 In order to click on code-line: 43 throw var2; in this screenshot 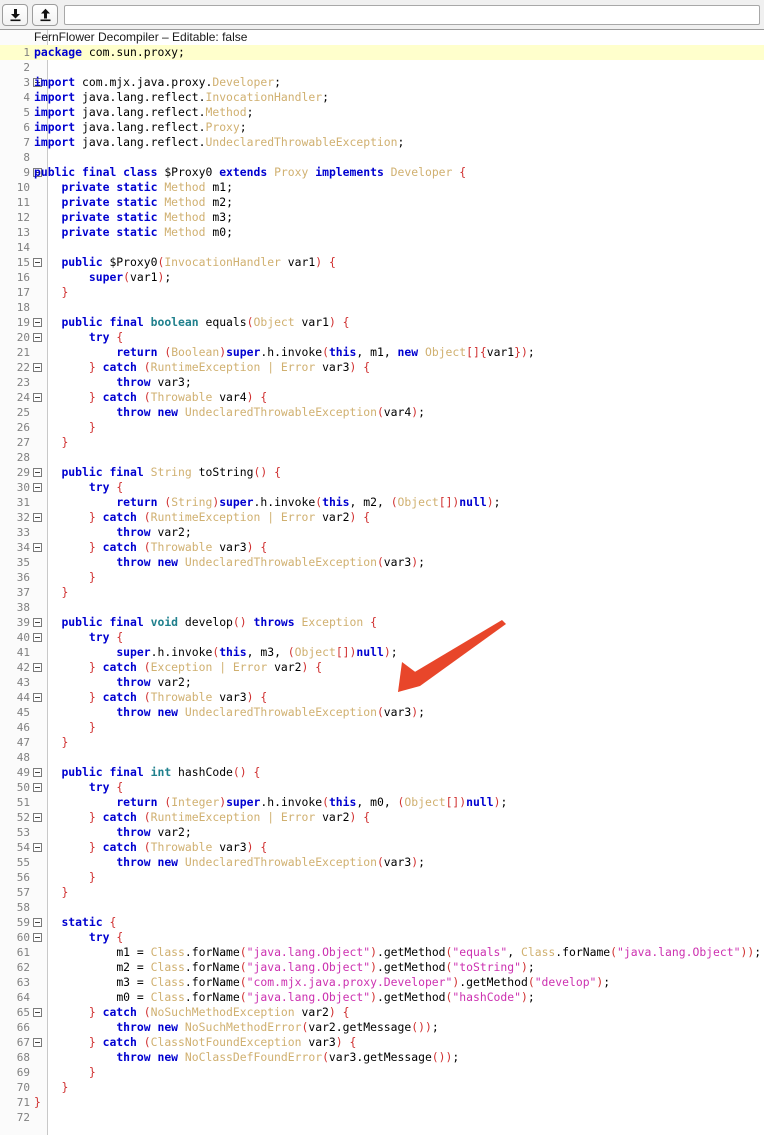, I will do `click(382, 682)`.